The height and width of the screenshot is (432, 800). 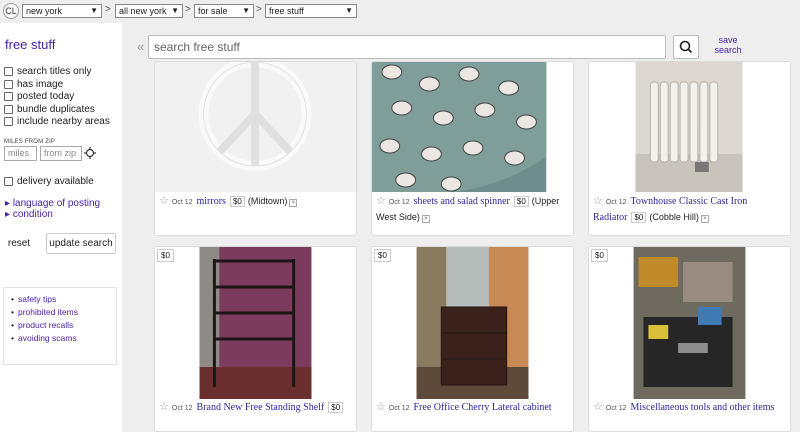 I want to click on listing-neighborhood: (Upper, so click(x=545, y=201).